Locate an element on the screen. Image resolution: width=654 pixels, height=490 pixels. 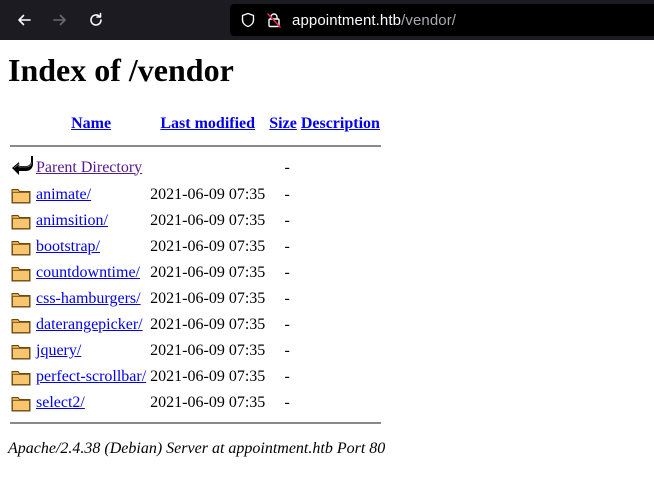
sort-by-description-link: Description is located at coordinates (340, 123).